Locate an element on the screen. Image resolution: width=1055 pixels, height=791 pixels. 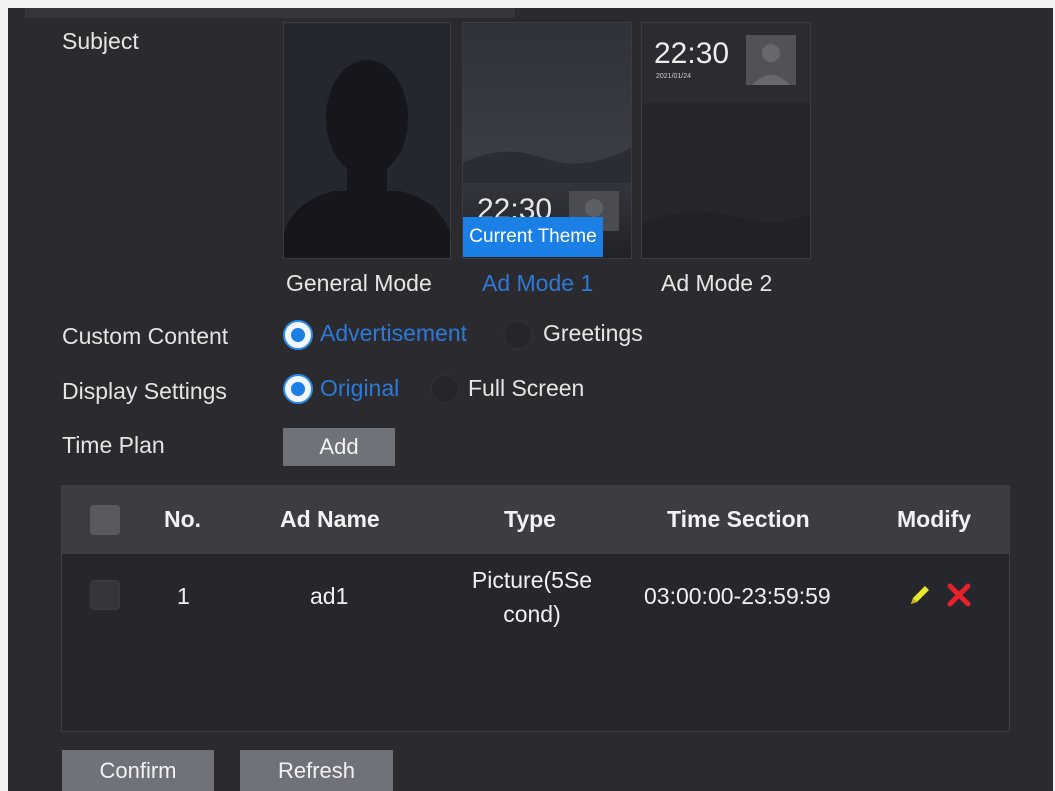
add-button: Add is located at coordinates (339, 447).